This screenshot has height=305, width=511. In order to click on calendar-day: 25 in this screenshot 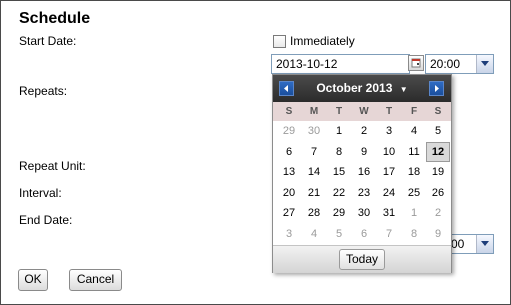, I will do `click(414, 193)`.